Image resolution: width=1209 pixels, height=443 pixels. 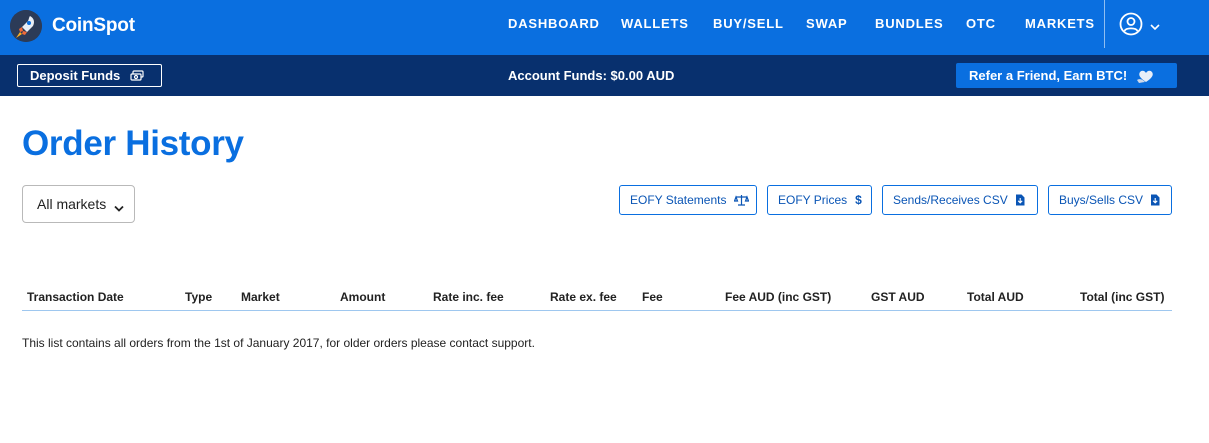 What do you see at coordinates (995, 297) in the screenshot?
I see `col-total-aud: Total AUD` at bounding box center [995, 297].